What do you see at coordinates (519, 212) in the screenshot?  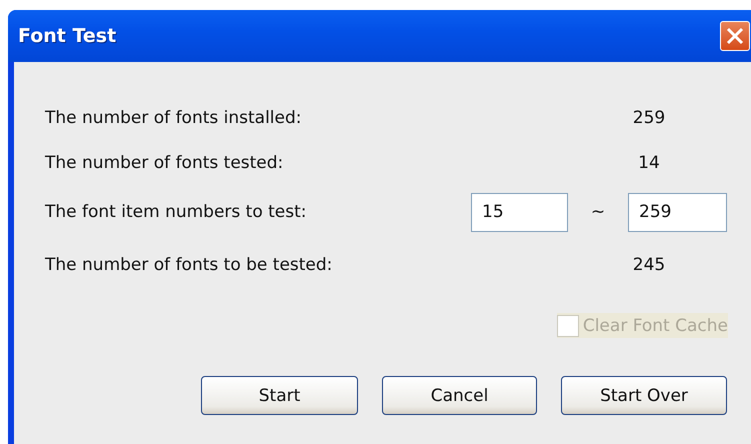 I see `number-field: 15` at bounding box center [519, 212].